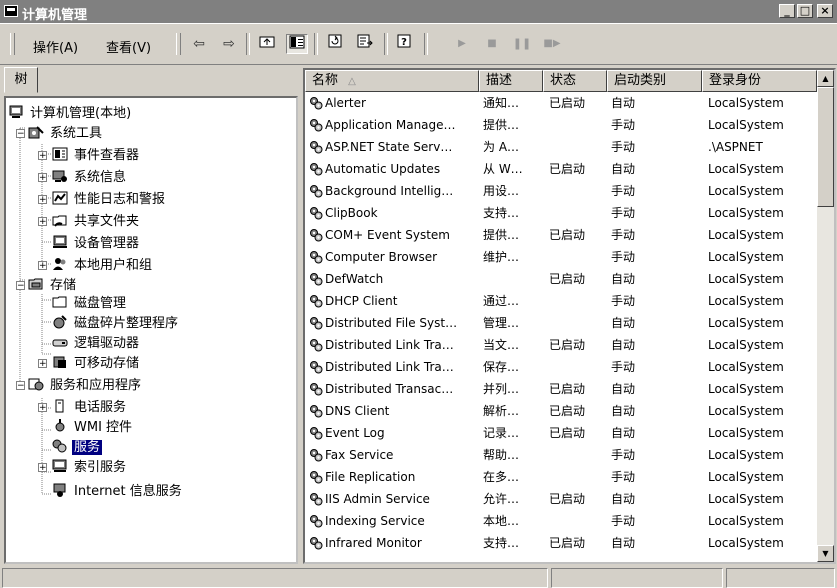 Image resolution: width=837 pixels, height=588 pixels. What do you see at coordinates (392, 81) in the screenshot?
I see `column-header-name: 名称 △` at bounding box center [392, 81].